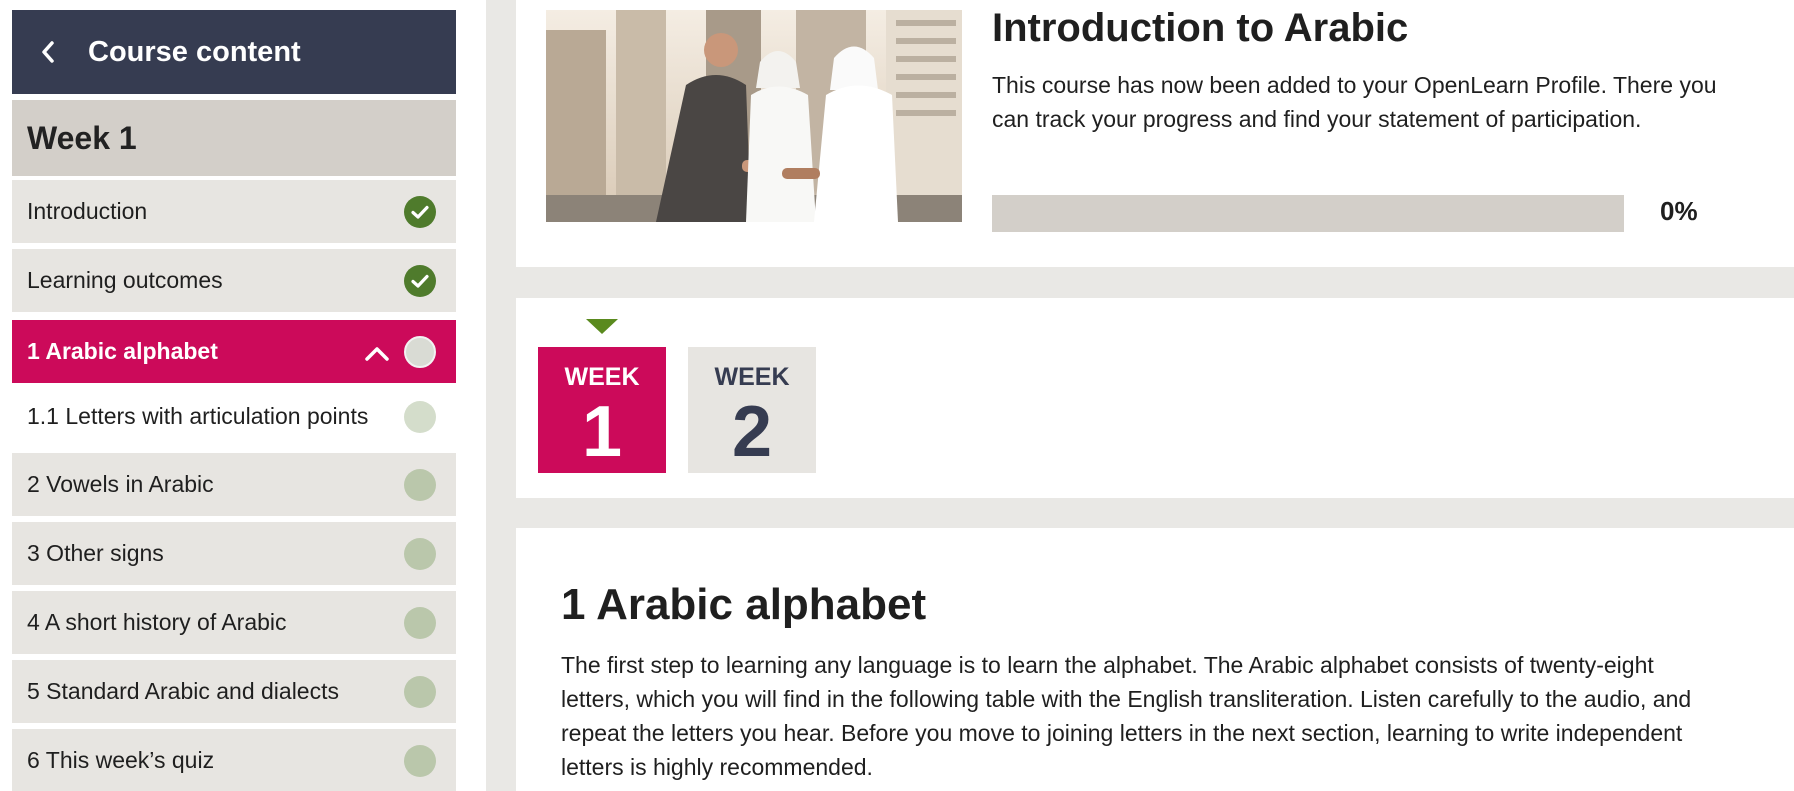  What do you see at coordinates (122, 351) in the screenshot?
I see `sidebar-item-label: 1 Arabic alphabet` at bounding box center [122, 351].